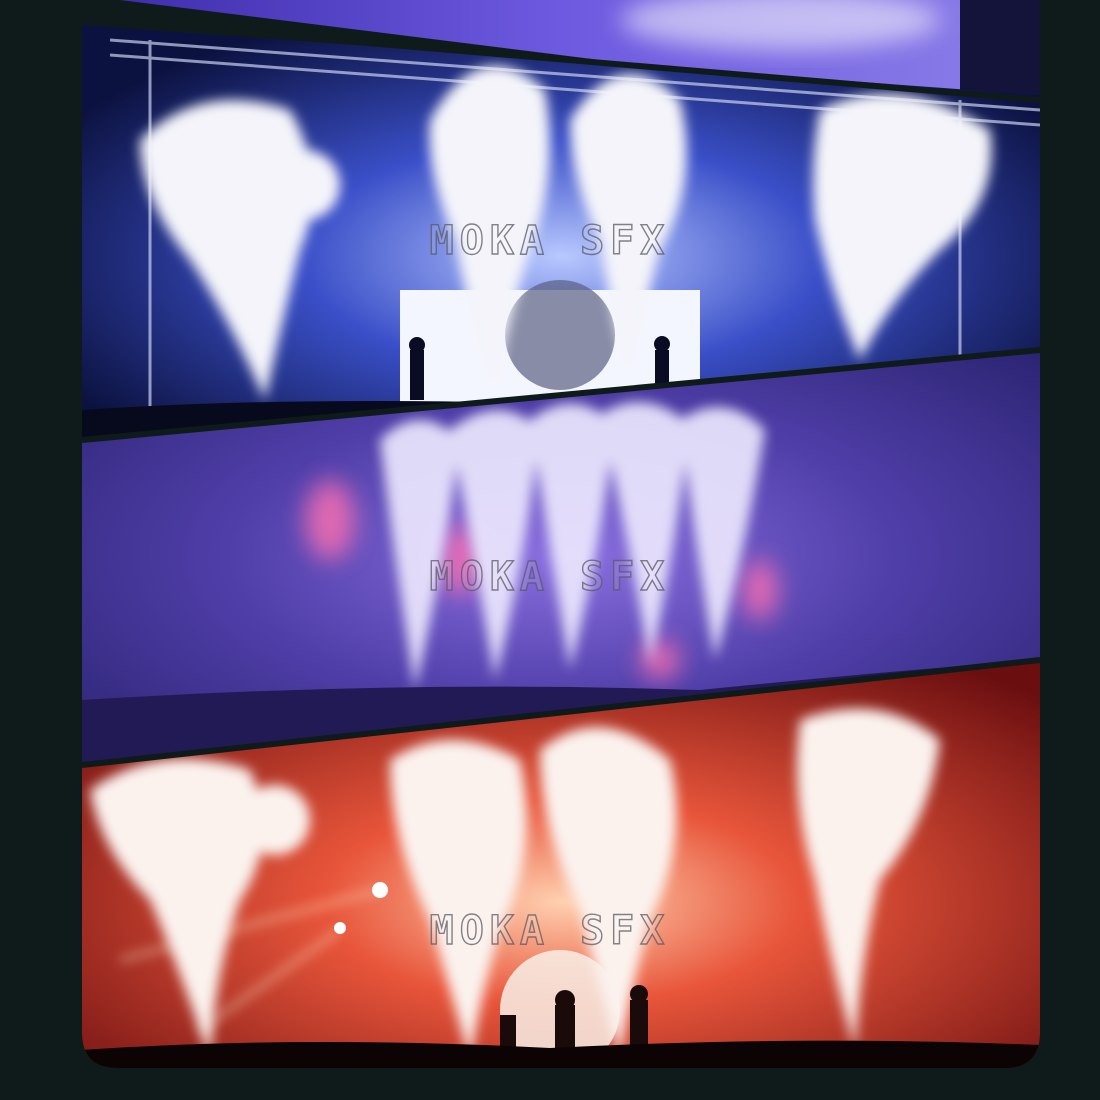  What do you see at coordinates (550, 931) in the screenshot?
I see `watermark-text-red: MOKA SFX` at bounding box center [550, 931].